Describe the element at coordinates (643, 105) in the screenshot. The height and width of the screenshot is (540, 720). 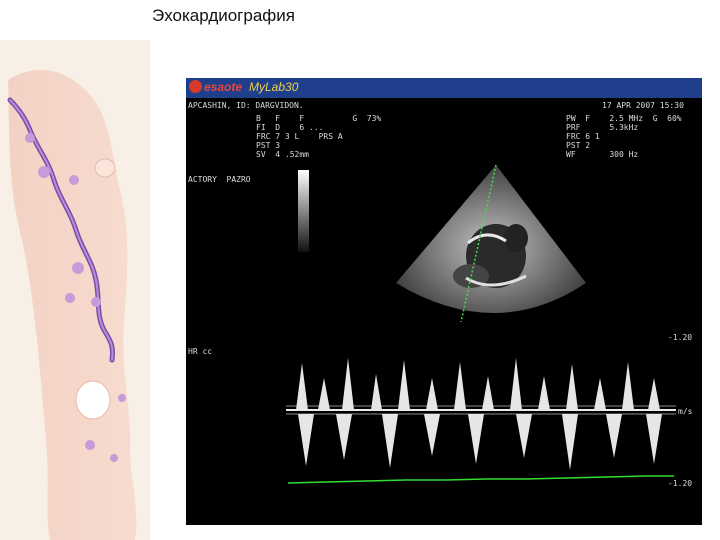
I see `exam-date: 17 APR 2007 15:30` at that location.